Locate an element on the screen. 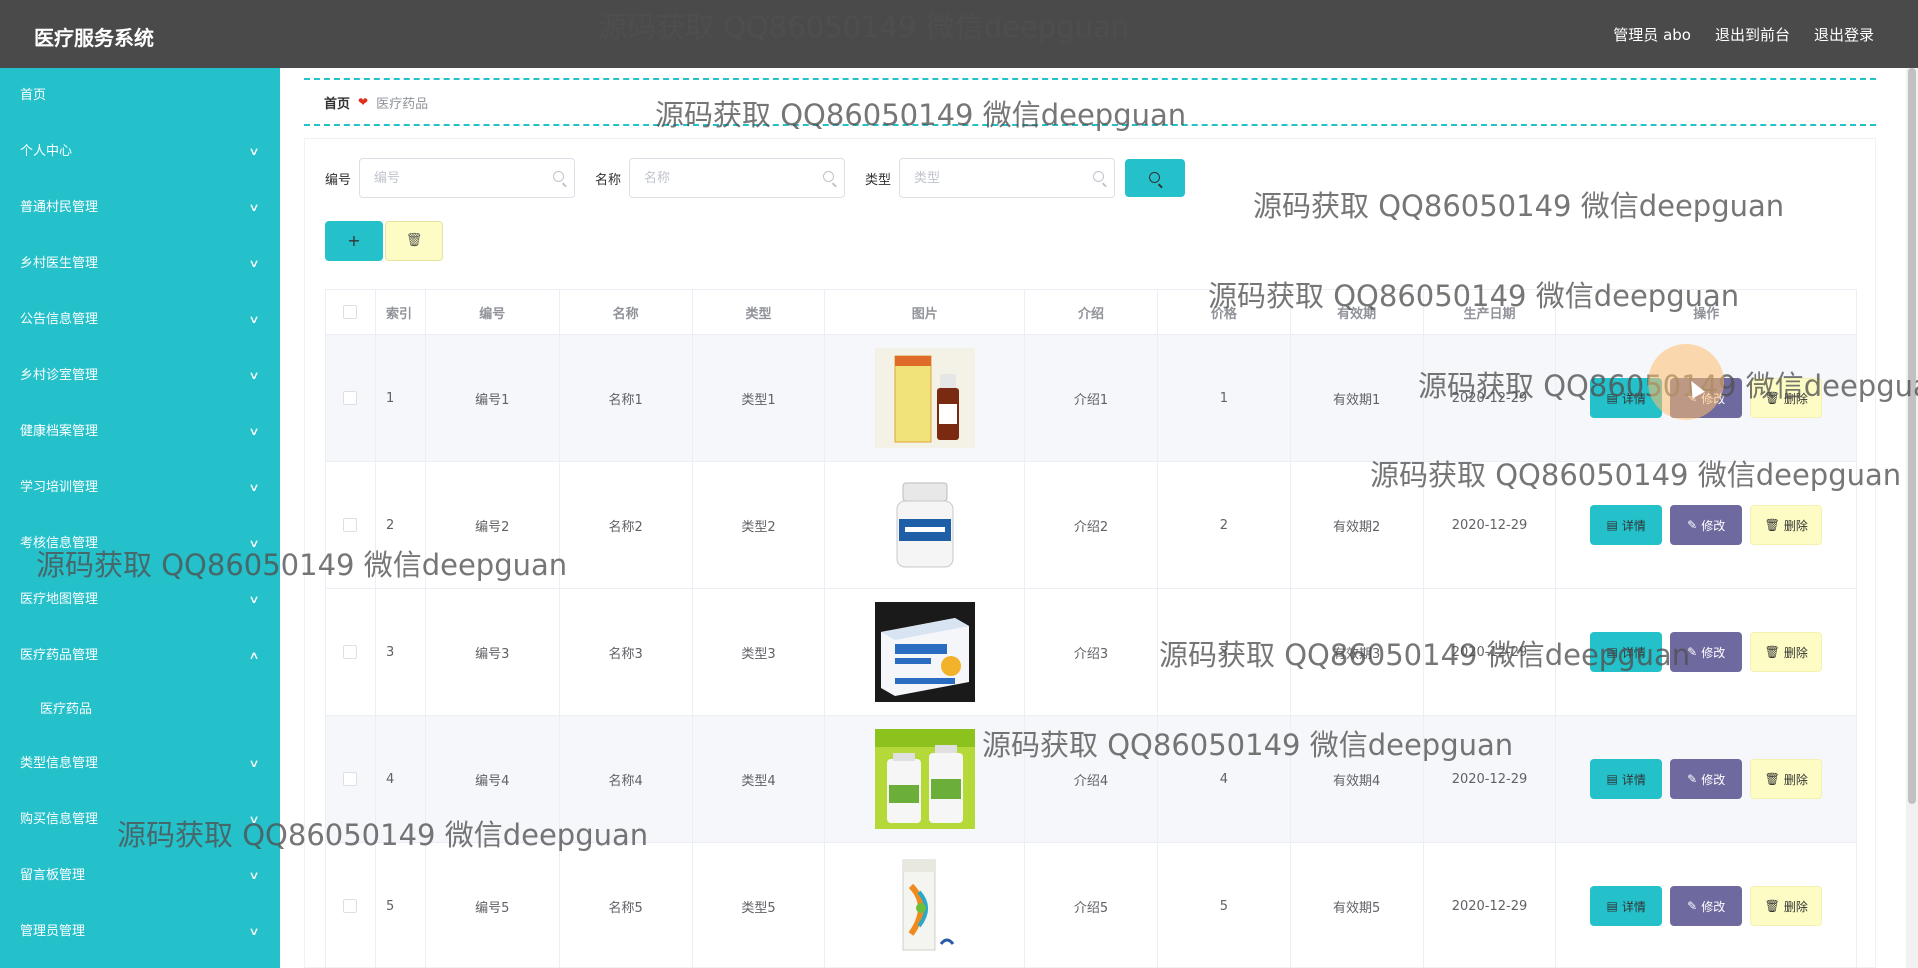  sidebar-item-label: 医疗药品管理 is located at coordinates (59, 655).